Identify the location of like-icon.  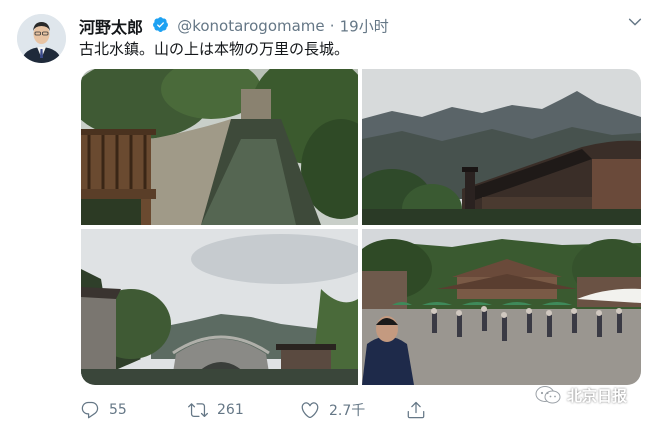
(310, 410).